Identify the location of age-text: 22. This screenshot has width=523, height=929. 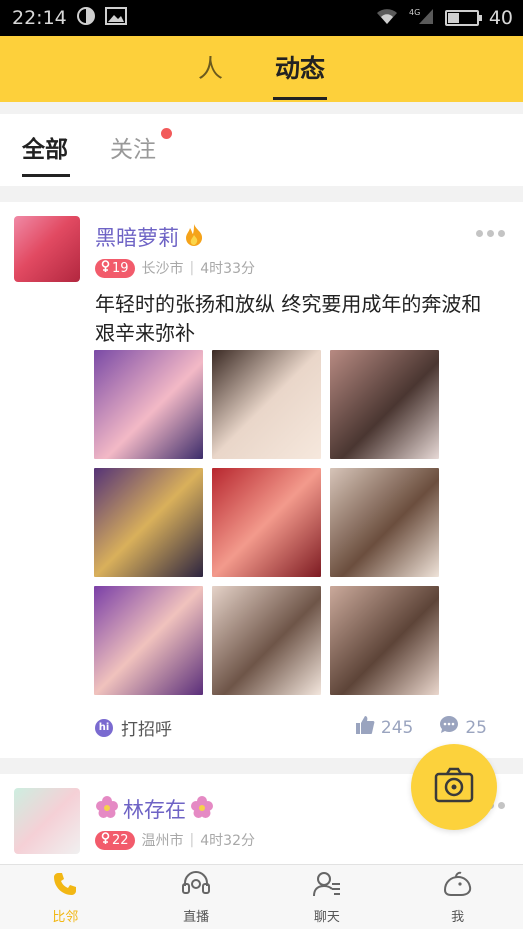
(120, 840).